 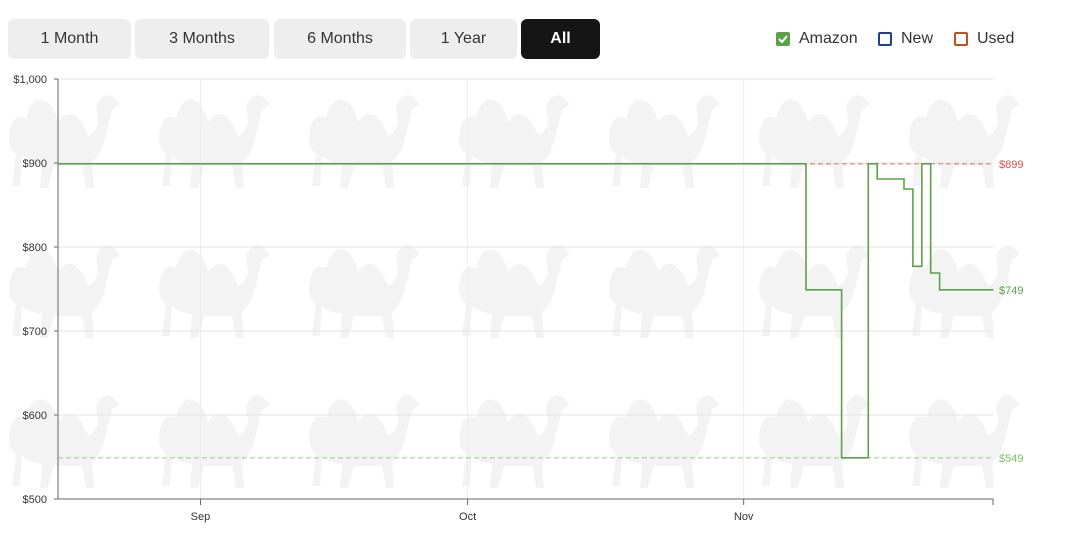 I want to click on y-tick-label: $900, so click(x=35, y=164).